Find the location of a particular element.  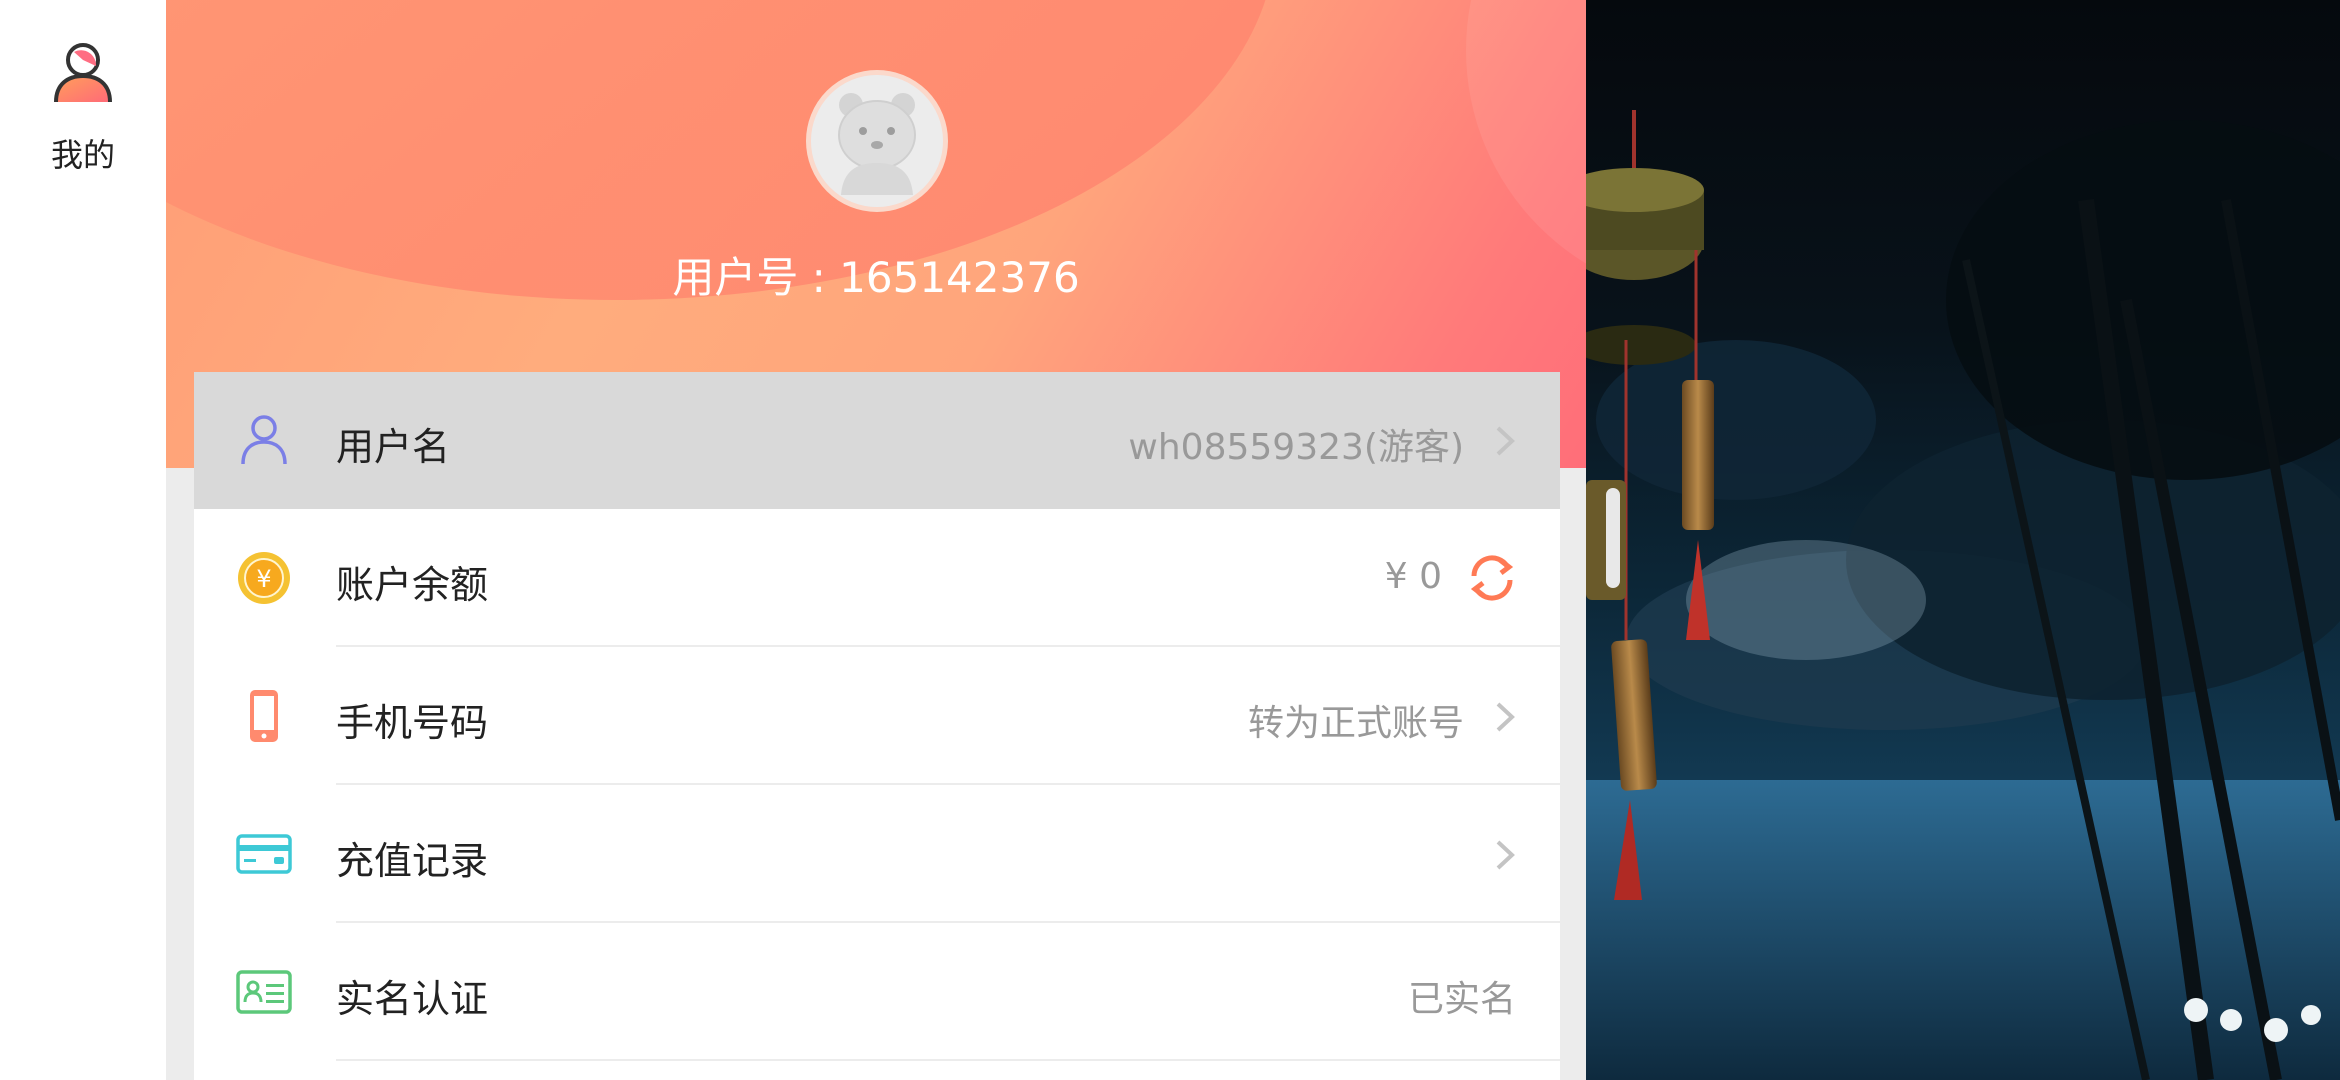

card-icon is located at coordinates (264, 854).